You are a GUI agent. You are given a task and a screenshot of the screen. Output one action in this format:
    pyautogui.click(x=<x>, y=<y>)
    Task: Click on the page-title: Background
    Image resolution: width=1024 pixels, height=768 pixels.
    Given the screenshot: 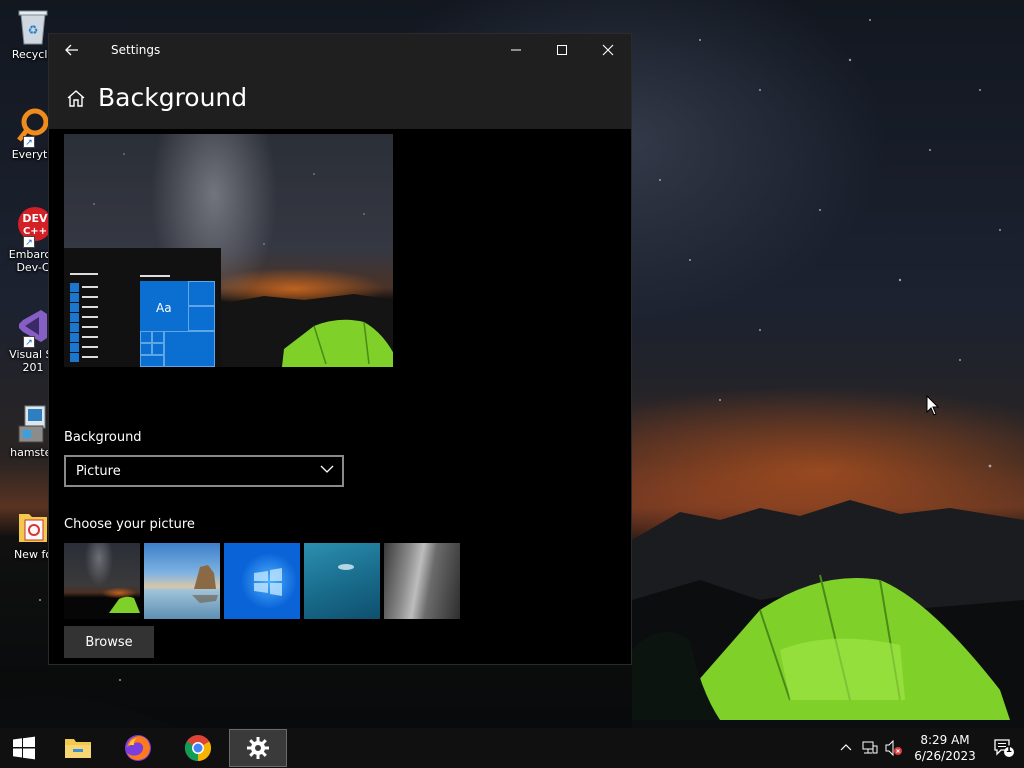 What is the action you would take?
    pyautogui.click(x=173, y=97)
    